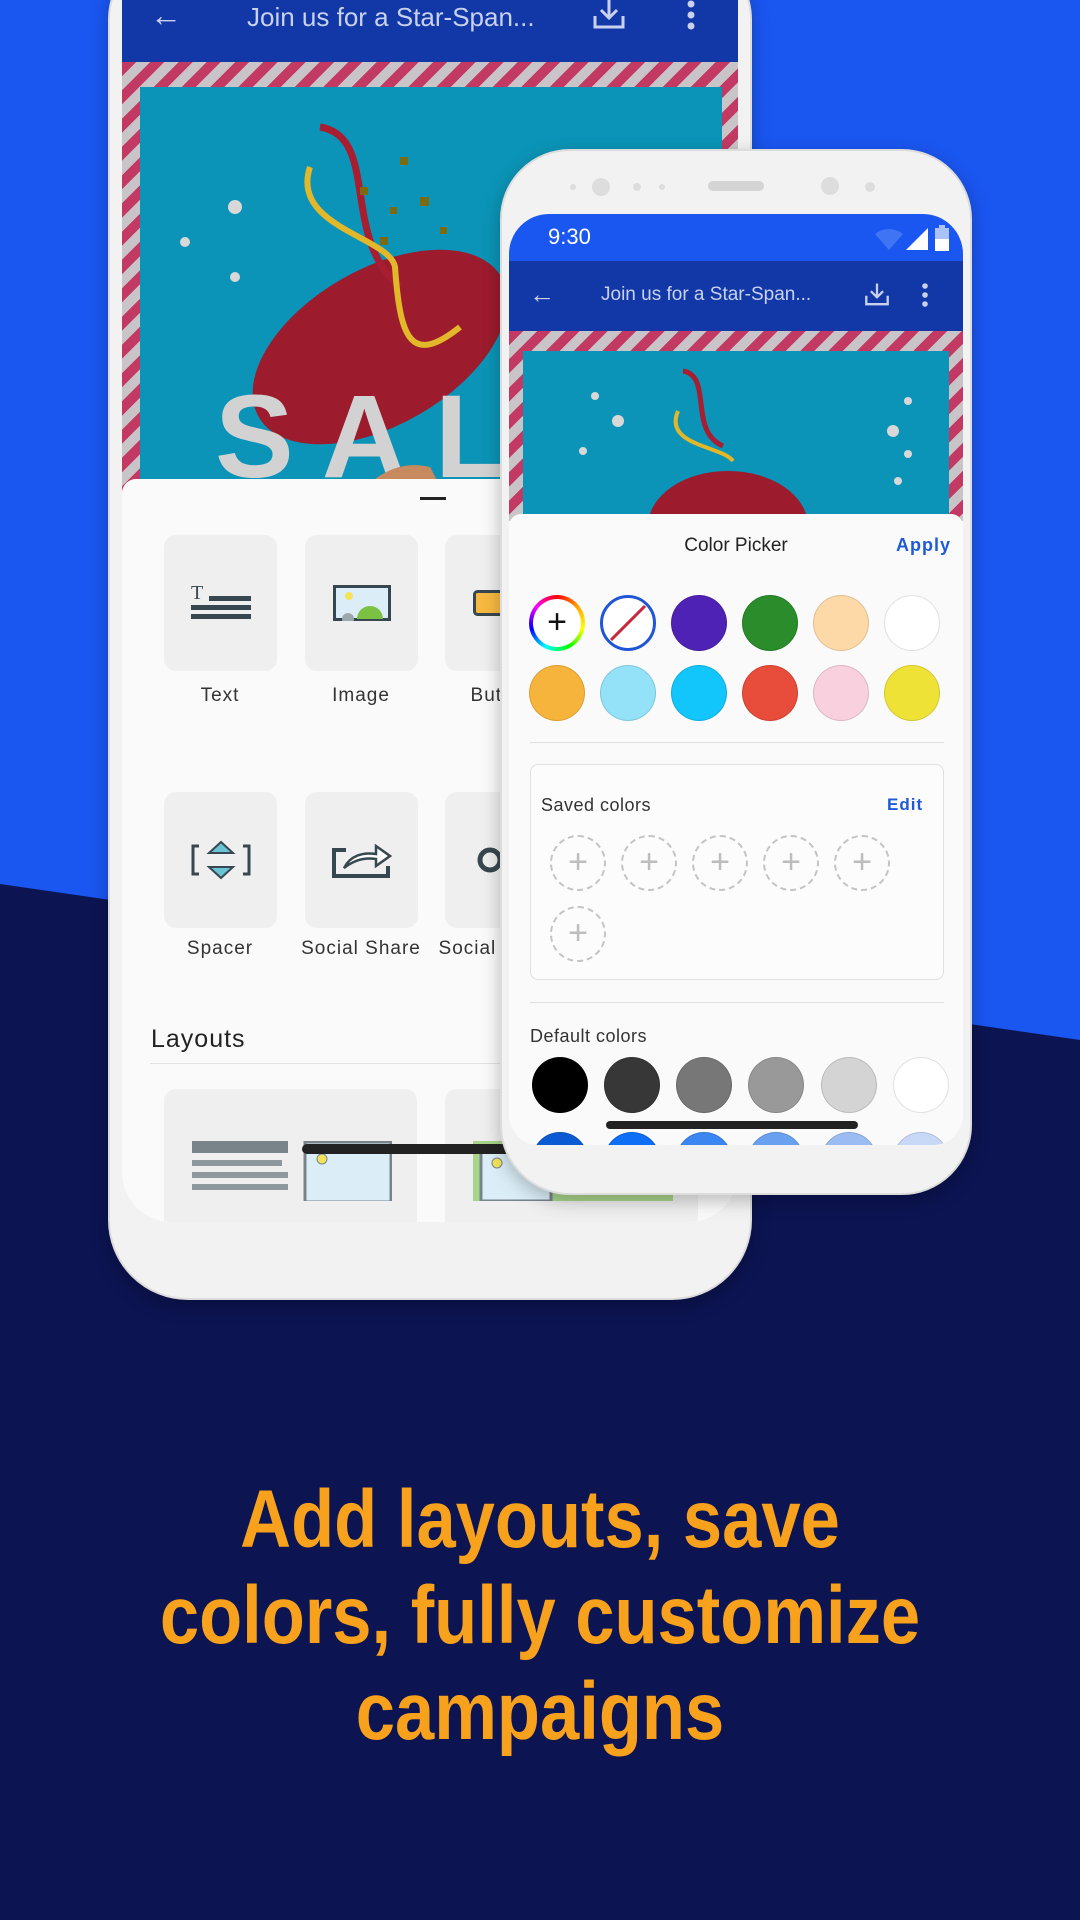  What do you see at coordinates (361, 948) in the screenshot?
I see `block-label: Social Share` at bounding box center [361, 948].